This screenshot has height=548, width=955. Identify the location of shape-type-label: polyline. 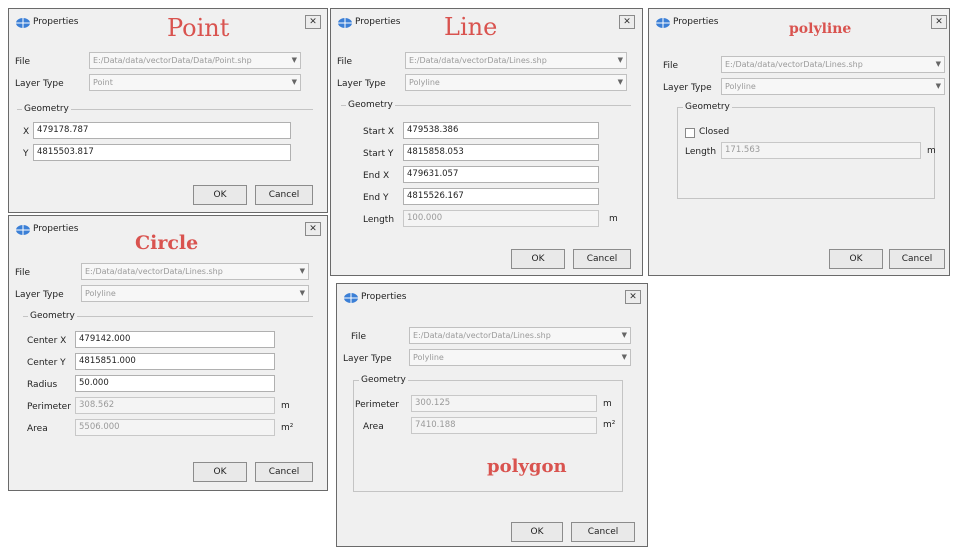
(820, 29).